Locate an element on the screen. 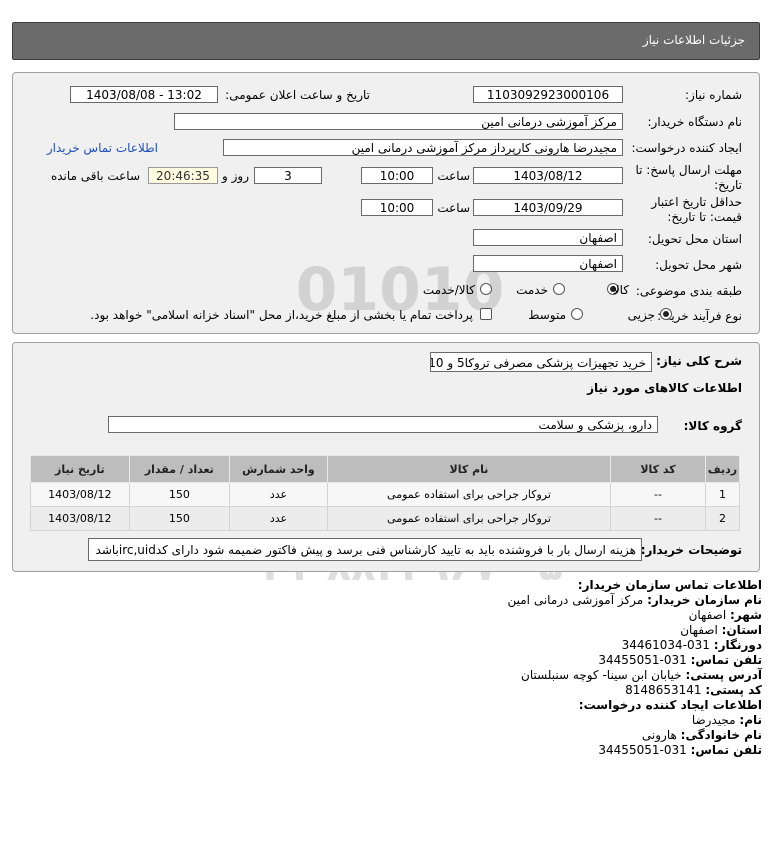 The height and width of the screenshot is (845, 770). cell-index: 2 is located at coordinates (722, 518).